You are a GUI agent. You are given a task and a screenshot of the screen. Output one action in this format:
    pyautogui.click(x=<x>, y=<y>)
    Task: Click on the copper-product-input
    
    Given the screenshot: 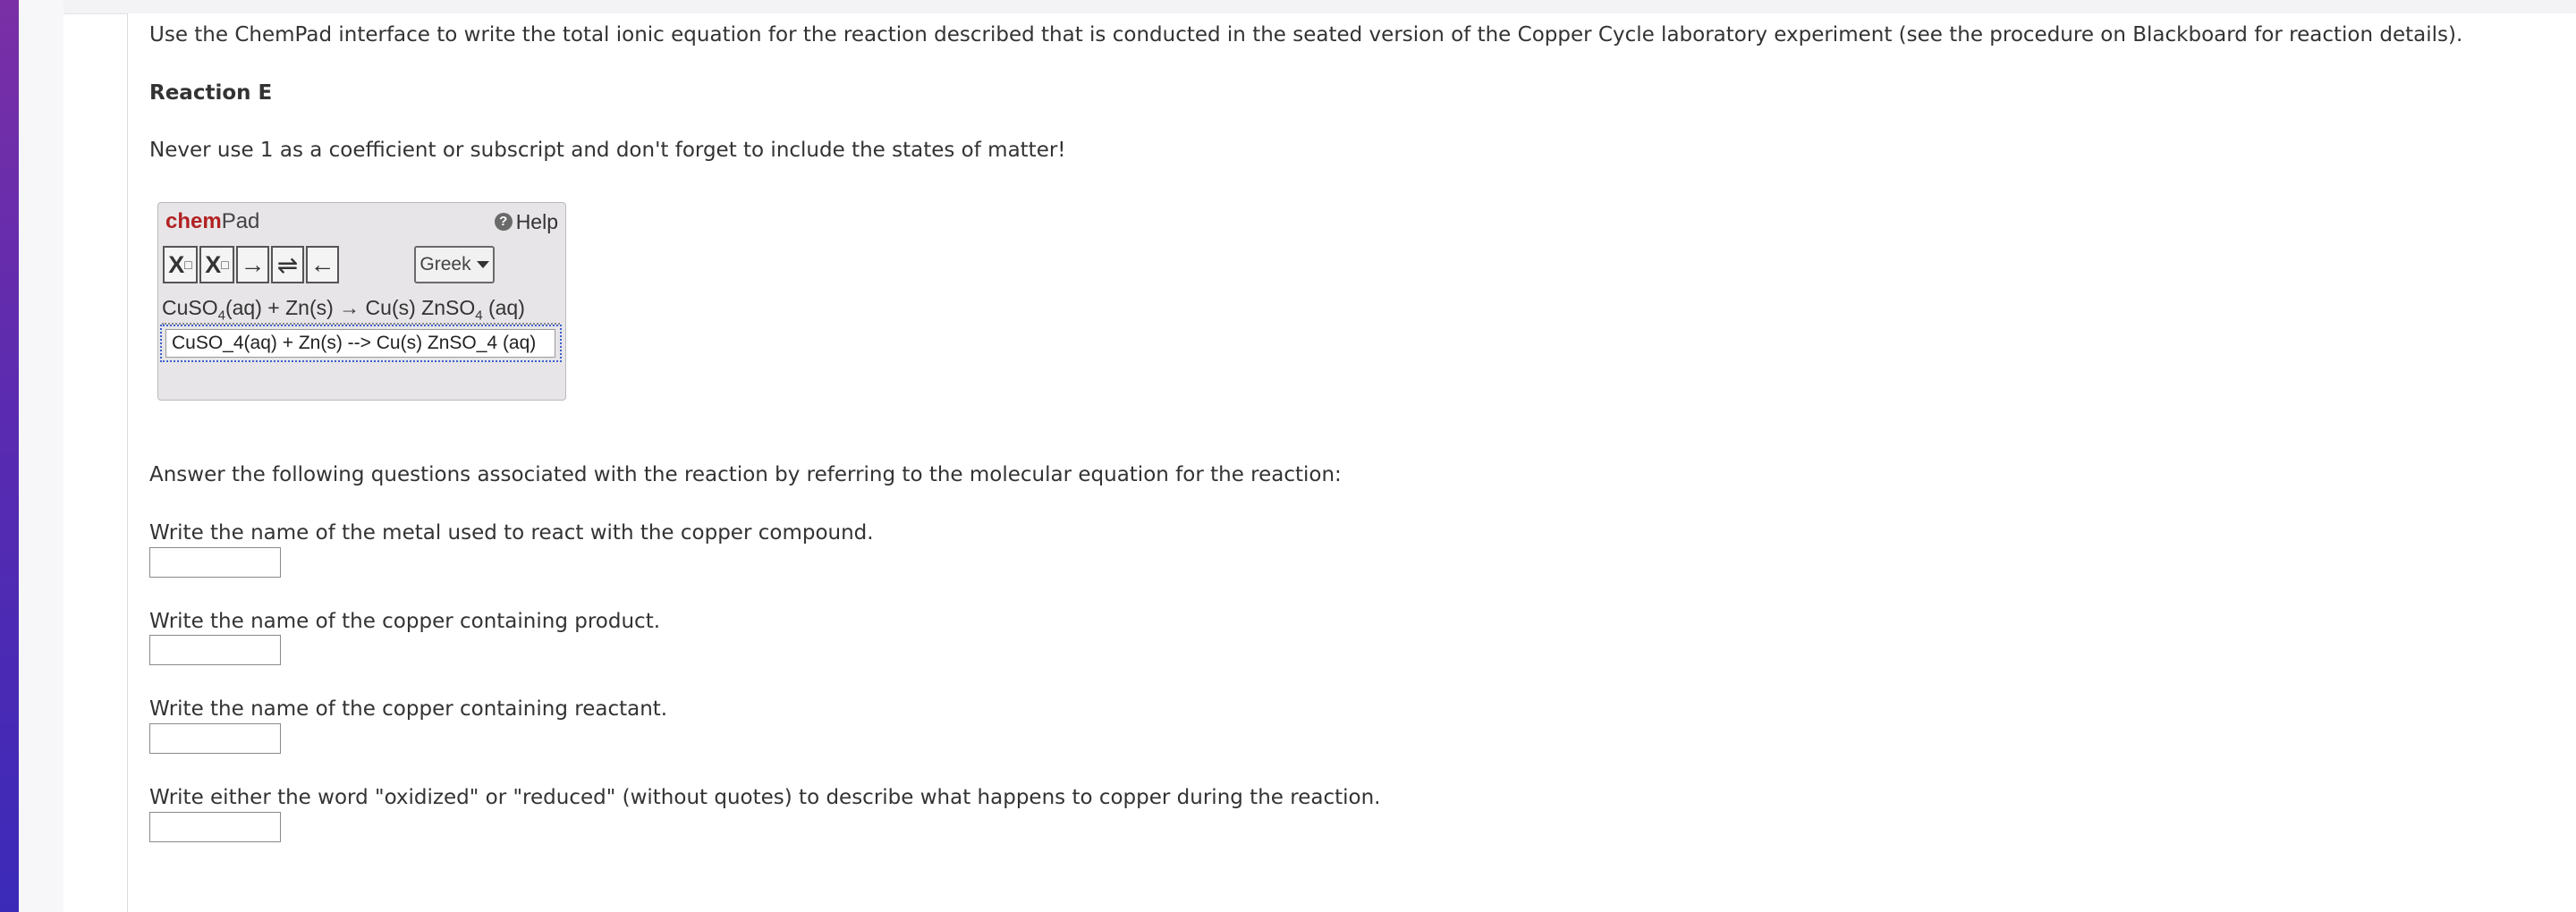 What is the action you would take?
    pyautogui.click(x=215, y=650)
    